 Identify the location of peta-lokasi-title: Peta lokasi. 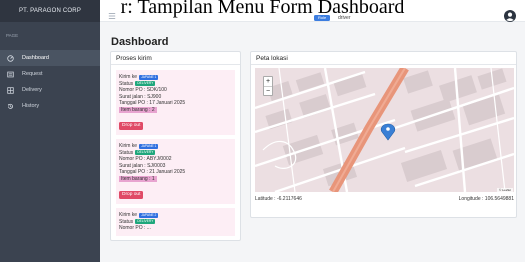
(383, 58).